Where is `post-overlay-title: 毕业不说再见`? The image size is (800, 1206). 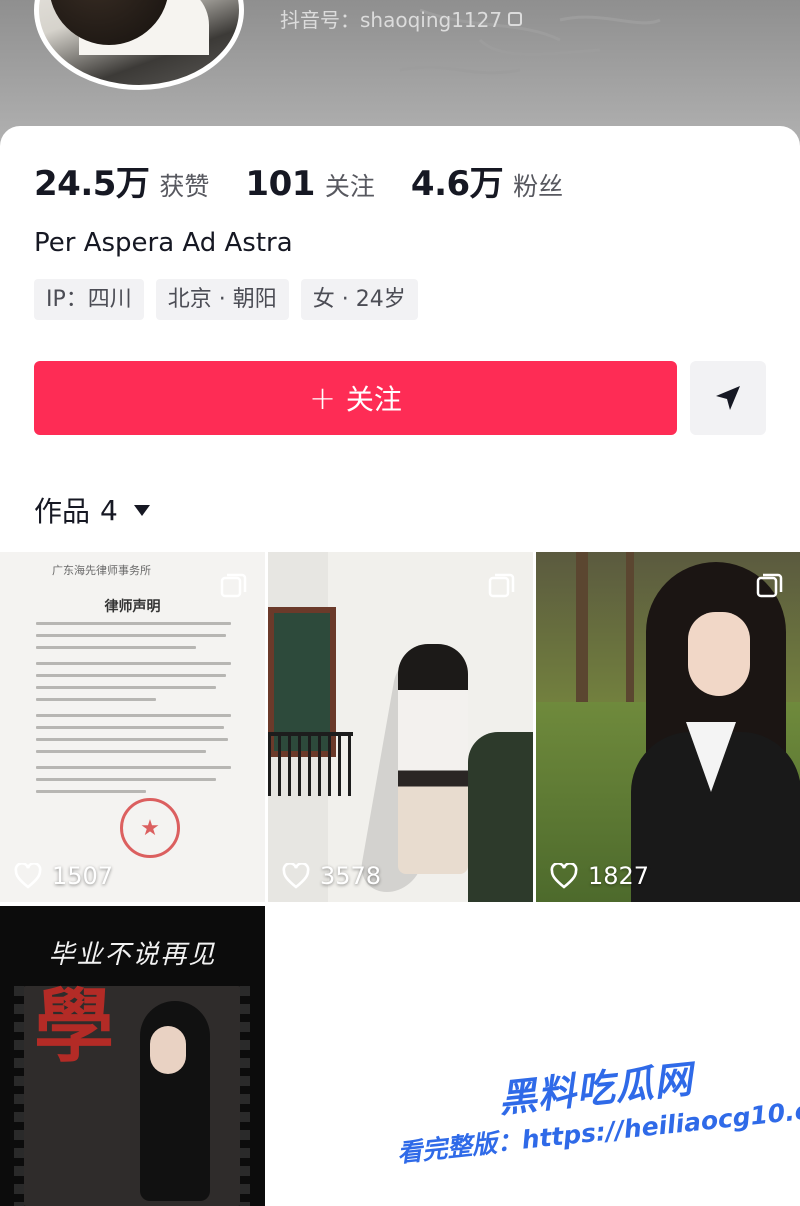
post-overlay-title: 毕业不说再见 is located at coordinates (132, 955).